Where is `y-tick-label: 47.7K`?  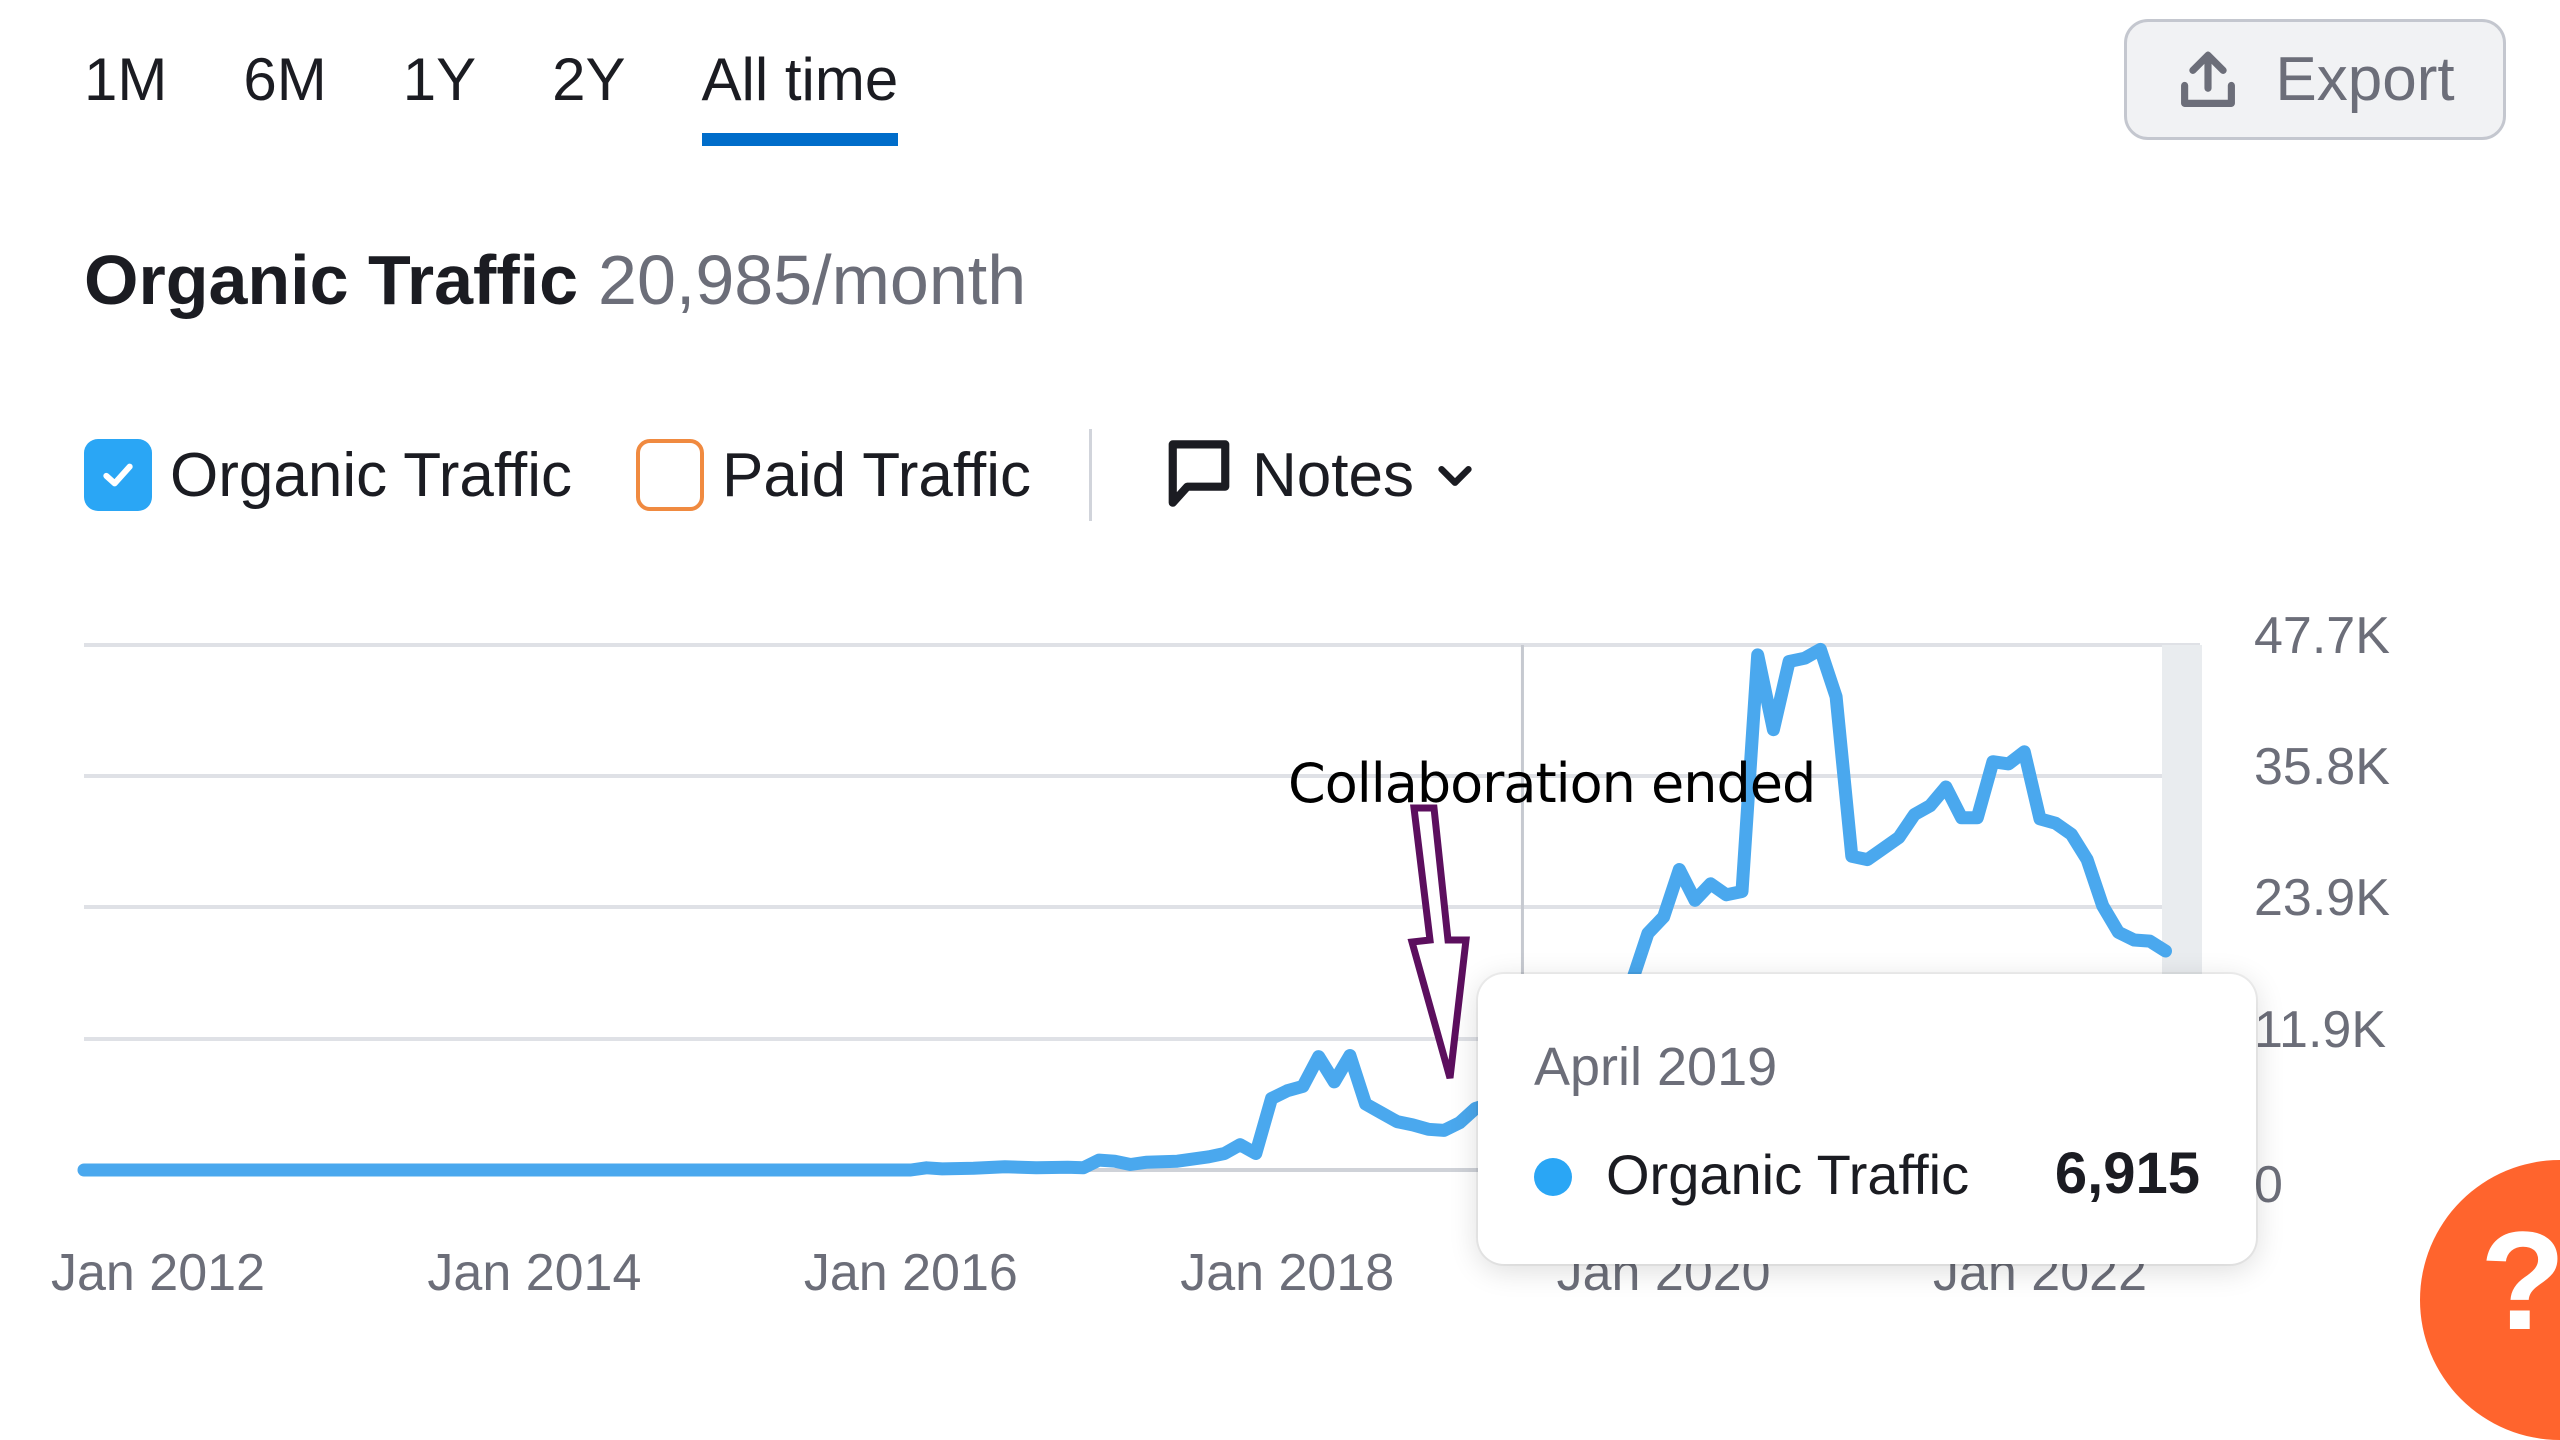
y-tick-label: 47.7K is located at coordinates (2322, 636).